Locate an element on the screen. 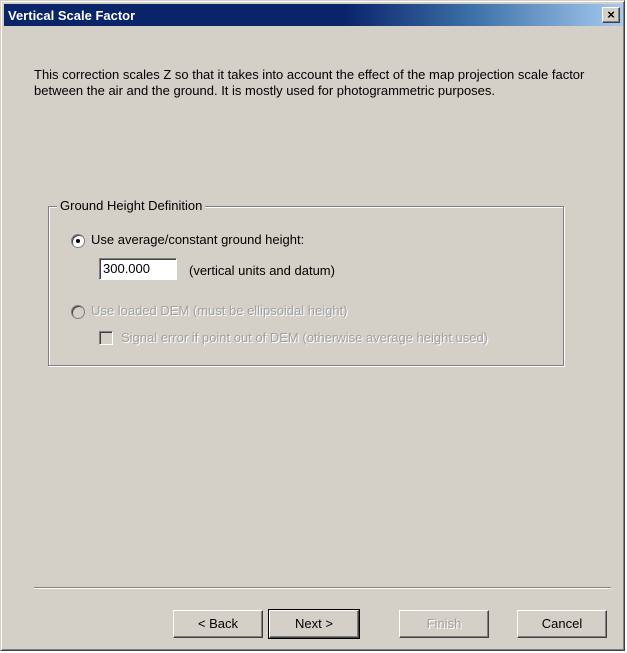 The width and height of the screenshot is (627, 653). radio-selected-dot is located at coordinates (78, 241).